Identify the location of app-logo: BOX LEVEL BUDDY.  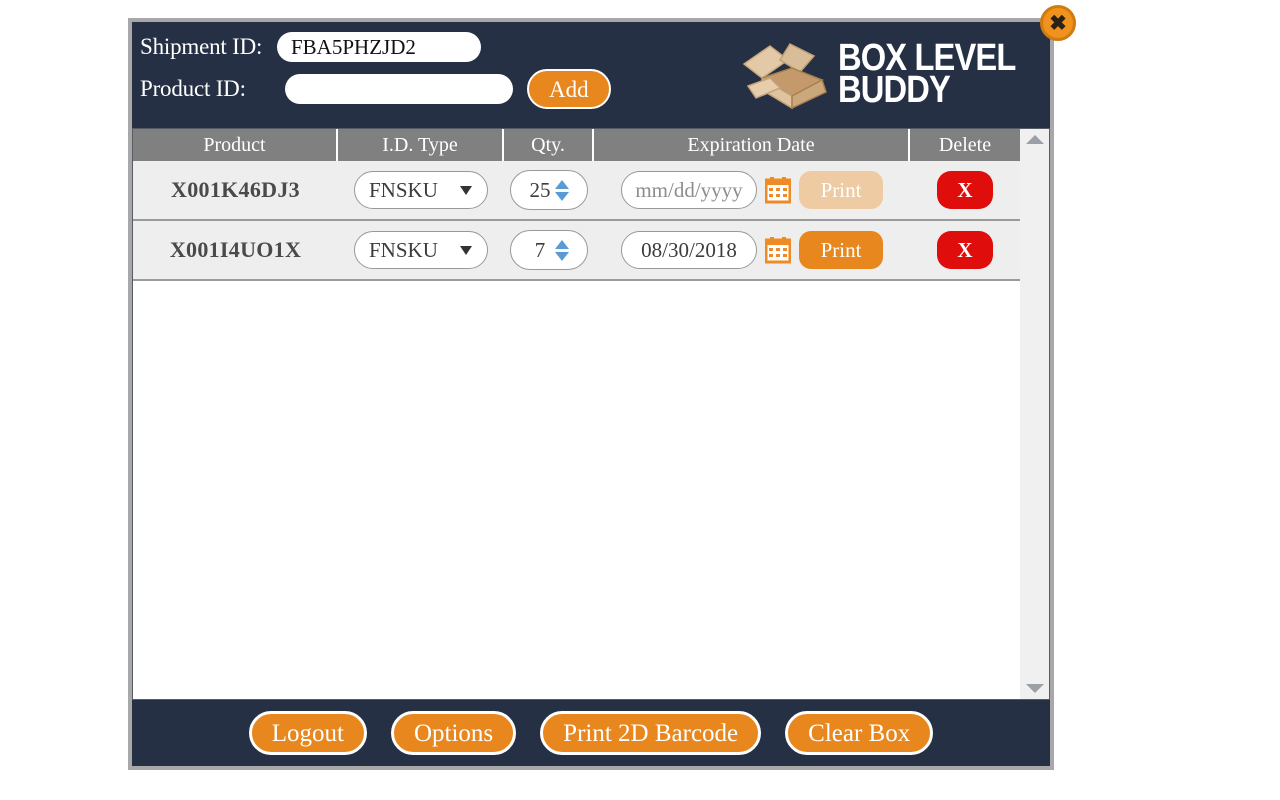
(895, 71).